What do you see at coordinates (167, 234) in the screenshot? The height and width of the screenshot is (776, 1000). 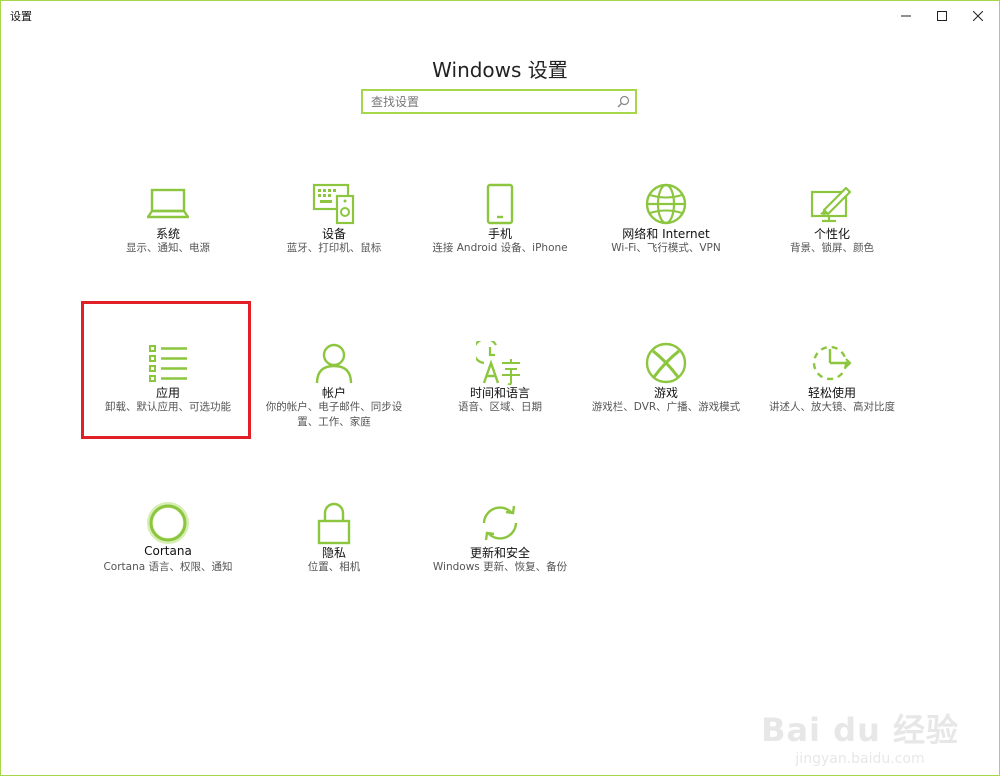 I see `tile-name: 系统` at bounding box center [167, 234].